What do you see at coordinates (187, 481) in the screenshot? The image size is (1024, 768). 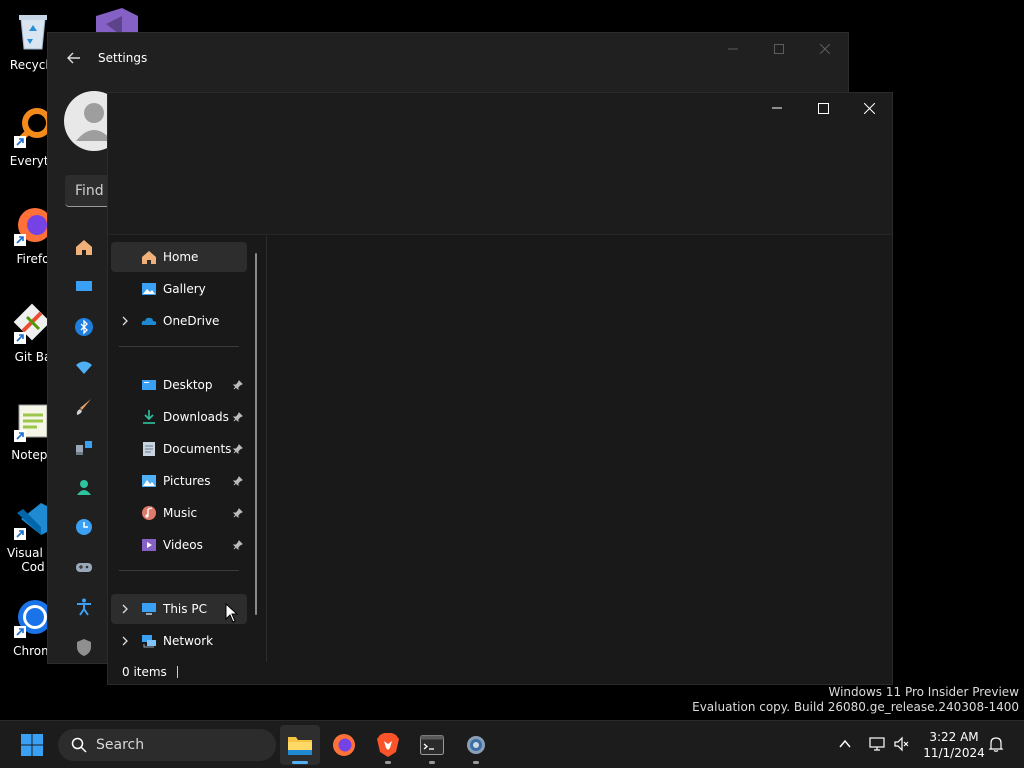 I see `nav-item-label: Pictures` at bounding box center [187, 481].